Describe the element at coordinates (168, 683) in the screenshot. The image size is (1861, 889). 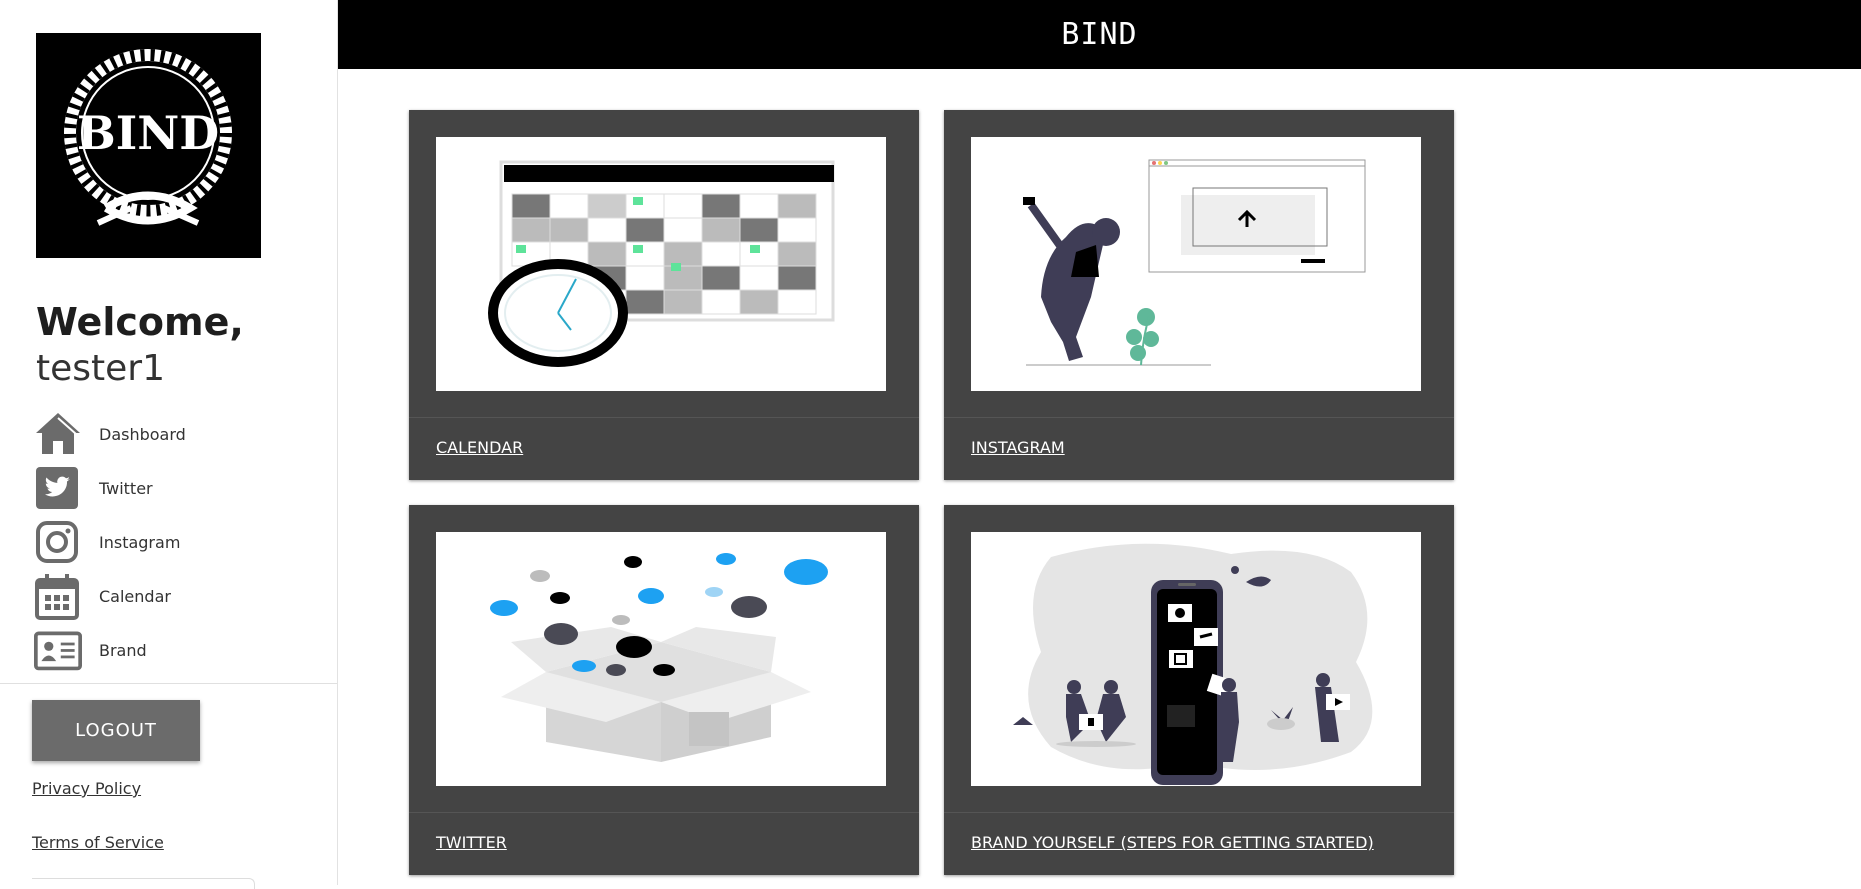
I see `sidebar-divider` at that location.